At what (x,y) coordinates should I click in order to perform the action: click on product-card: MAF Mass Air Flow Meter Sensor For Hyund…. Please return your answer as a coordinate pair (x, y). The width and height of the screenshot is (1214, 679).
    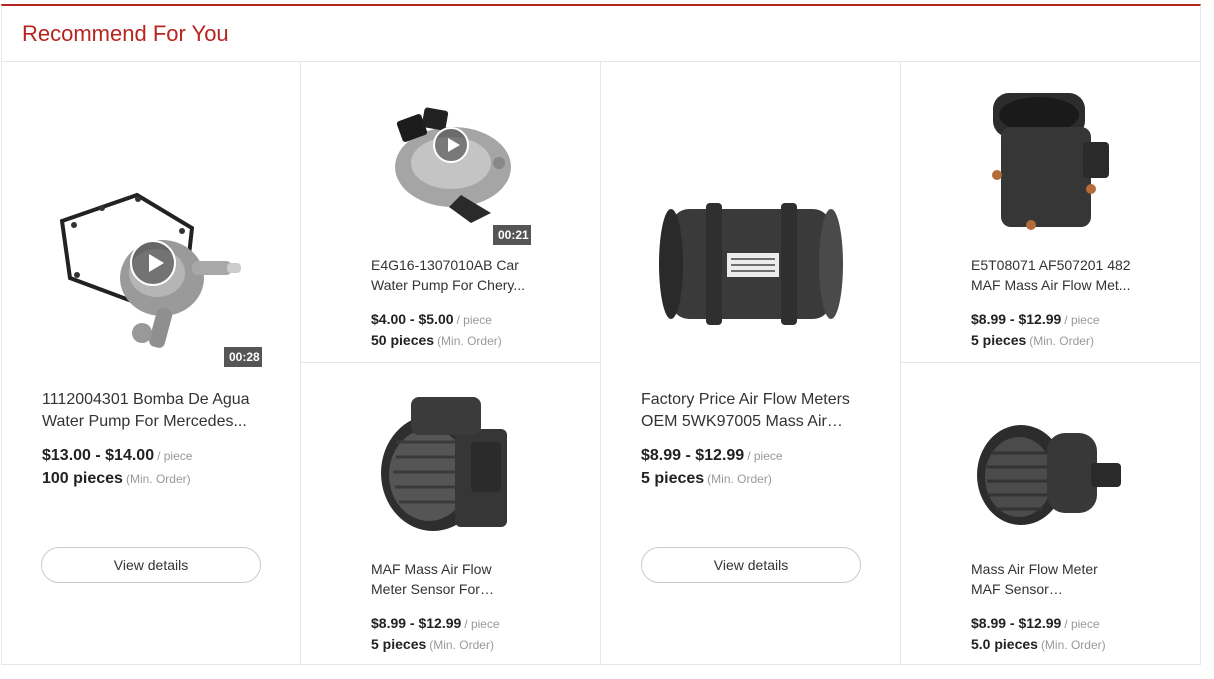
    Looking at the image, I should click on (450, 514).